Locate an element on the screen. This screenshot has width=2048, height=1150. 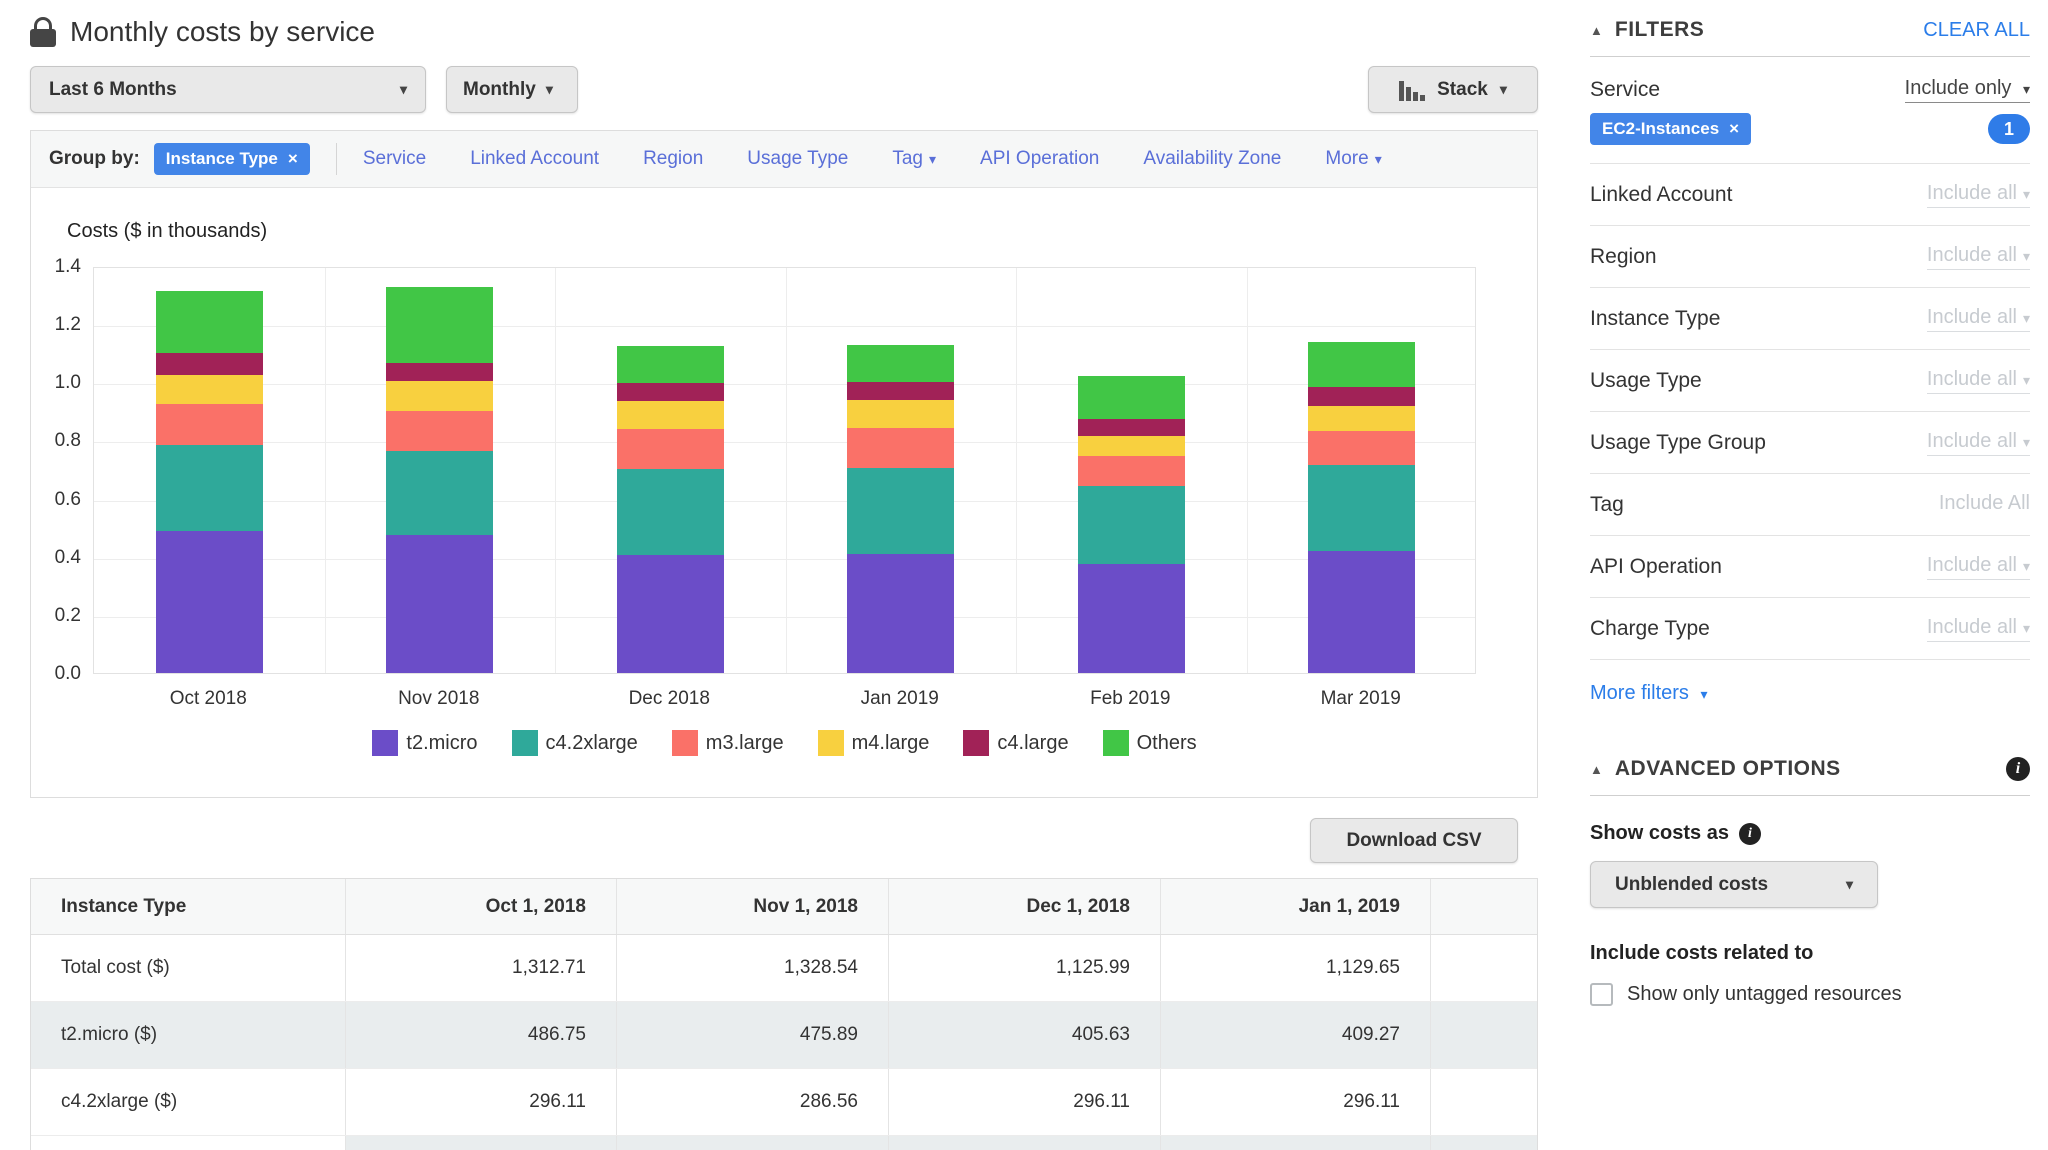
legend-item-Others: Others is located at coordinates (1149, 743).